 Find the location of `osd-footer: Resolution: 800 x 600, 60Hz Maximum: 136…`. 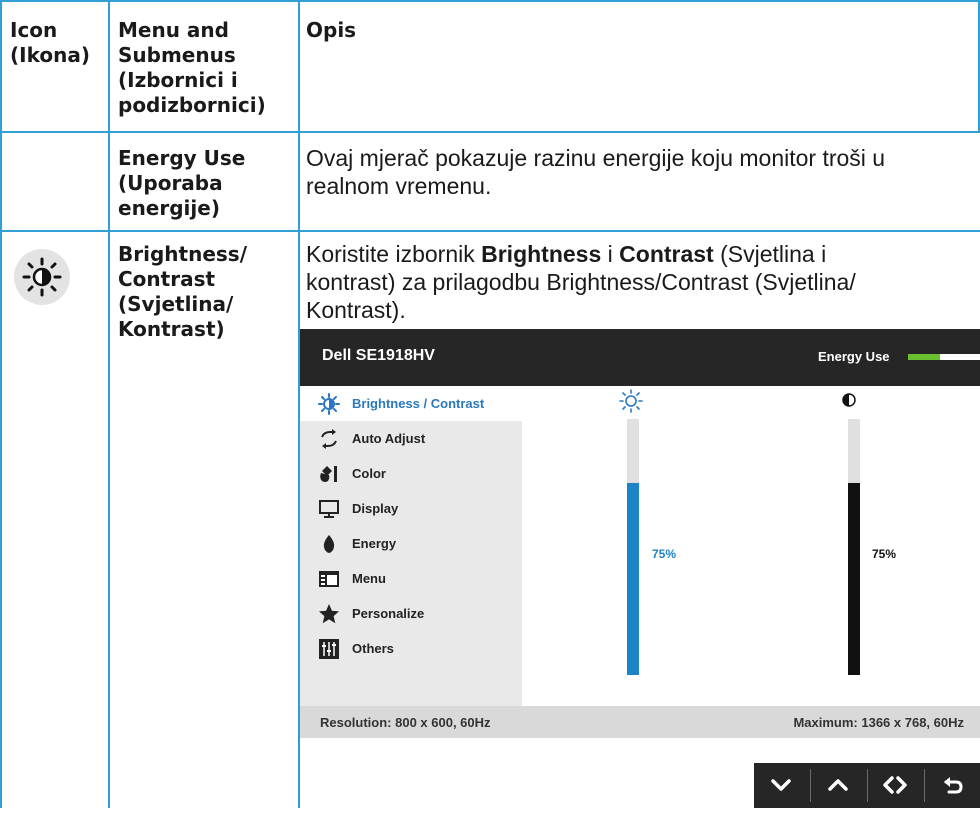

osd-footer: Resolution: 800 x 600, 60Hz Maximum: 136… is located at coordinates (640, 722).